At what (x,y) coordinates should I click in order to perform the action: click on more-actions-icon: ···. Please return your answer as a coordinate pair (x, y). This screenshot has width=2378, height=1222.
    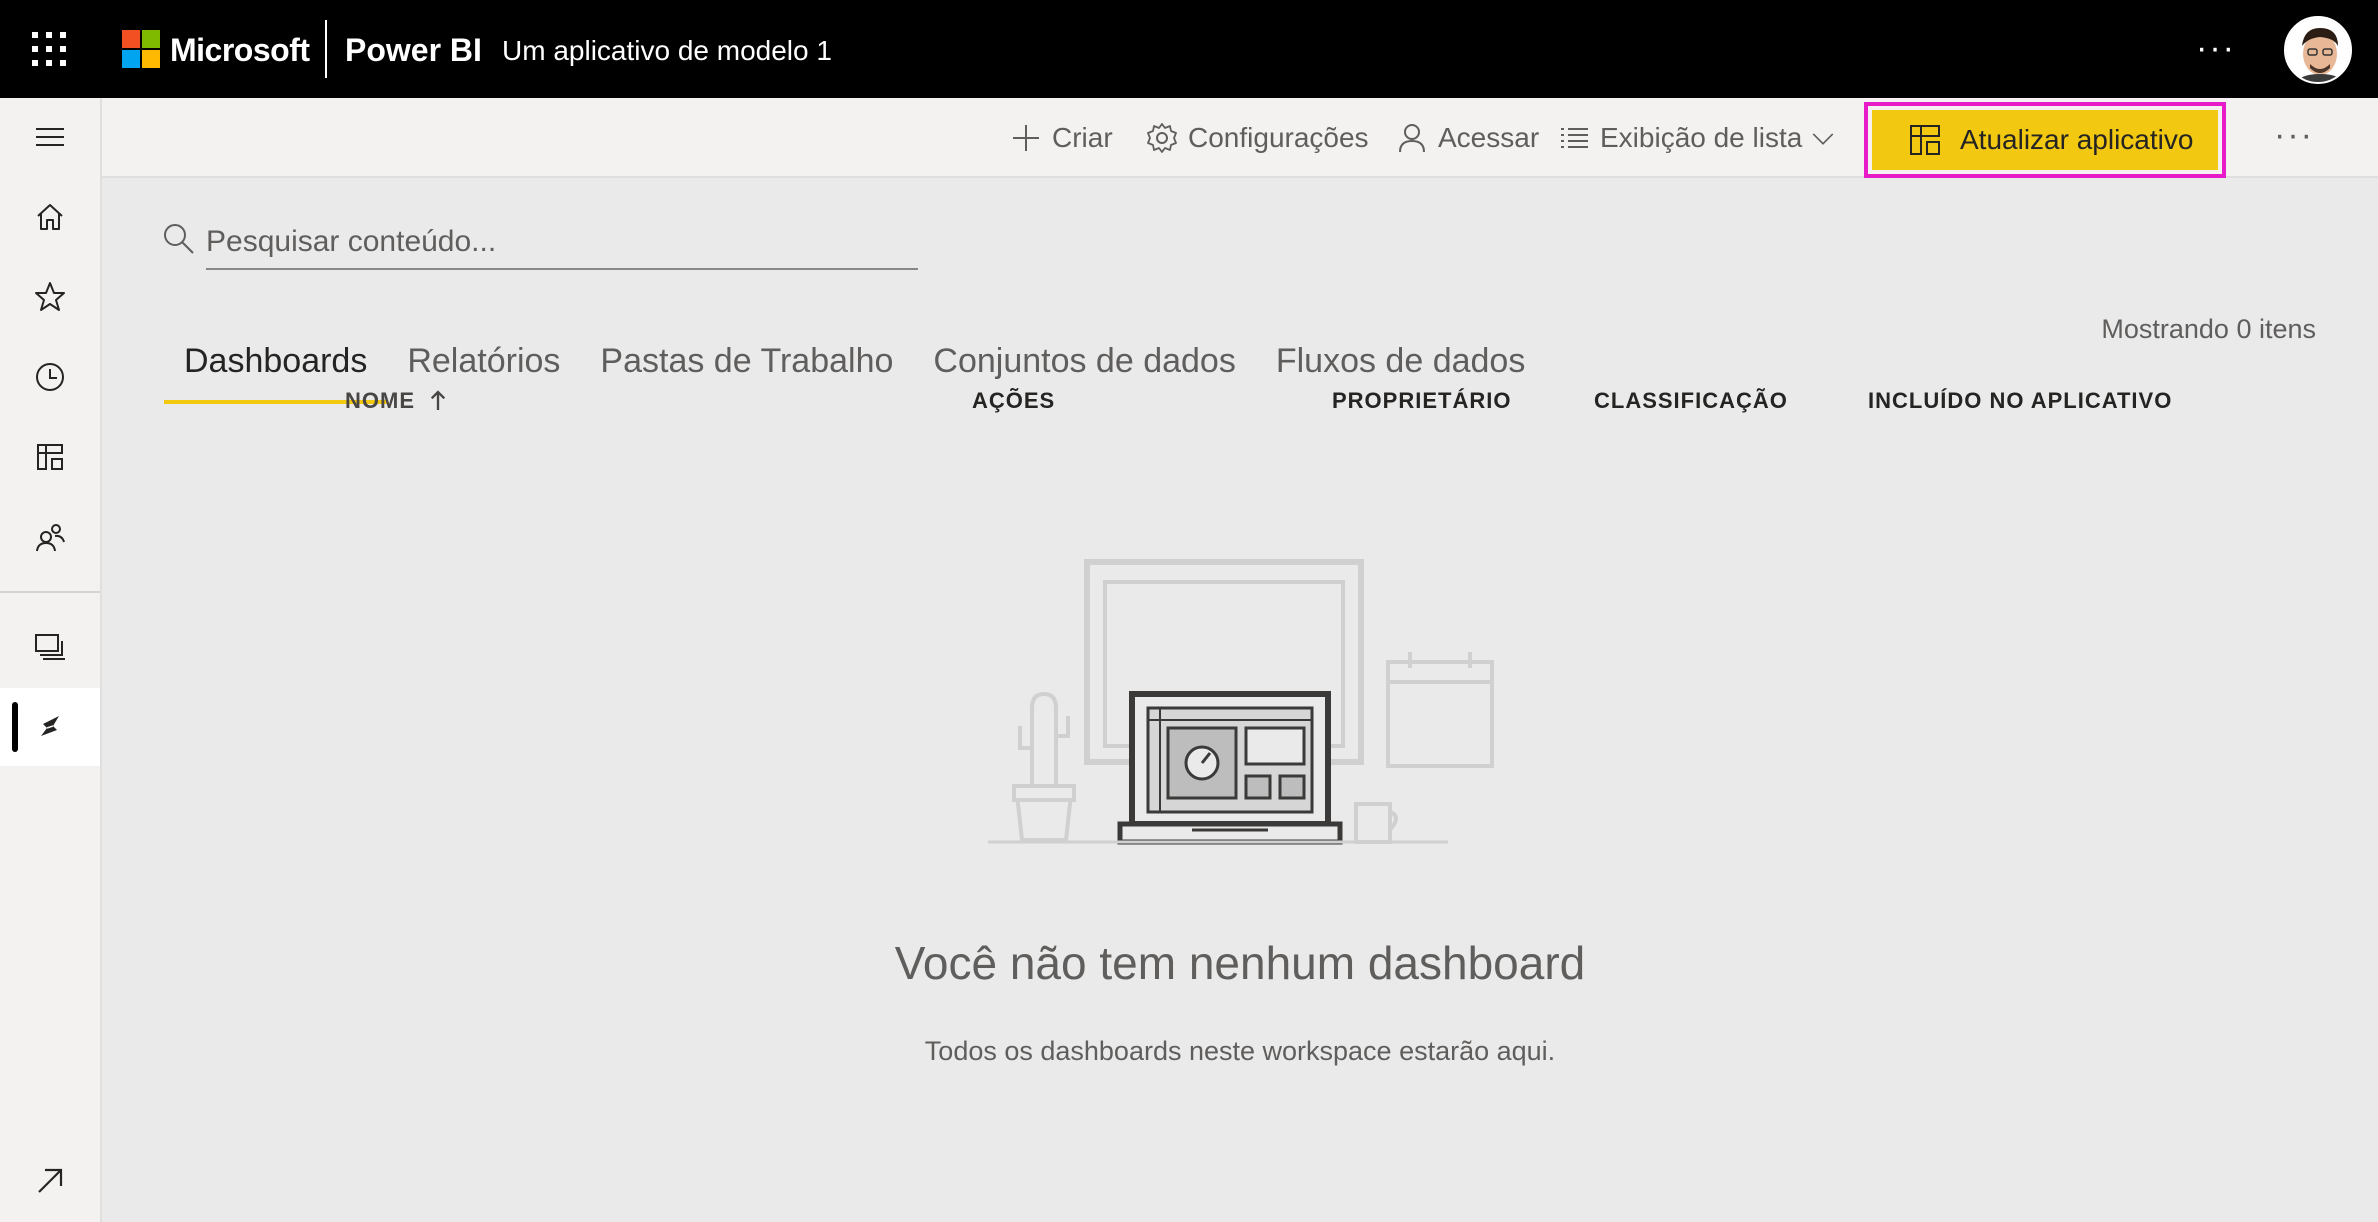
    Looking at the image, I should click on (2294, 135).